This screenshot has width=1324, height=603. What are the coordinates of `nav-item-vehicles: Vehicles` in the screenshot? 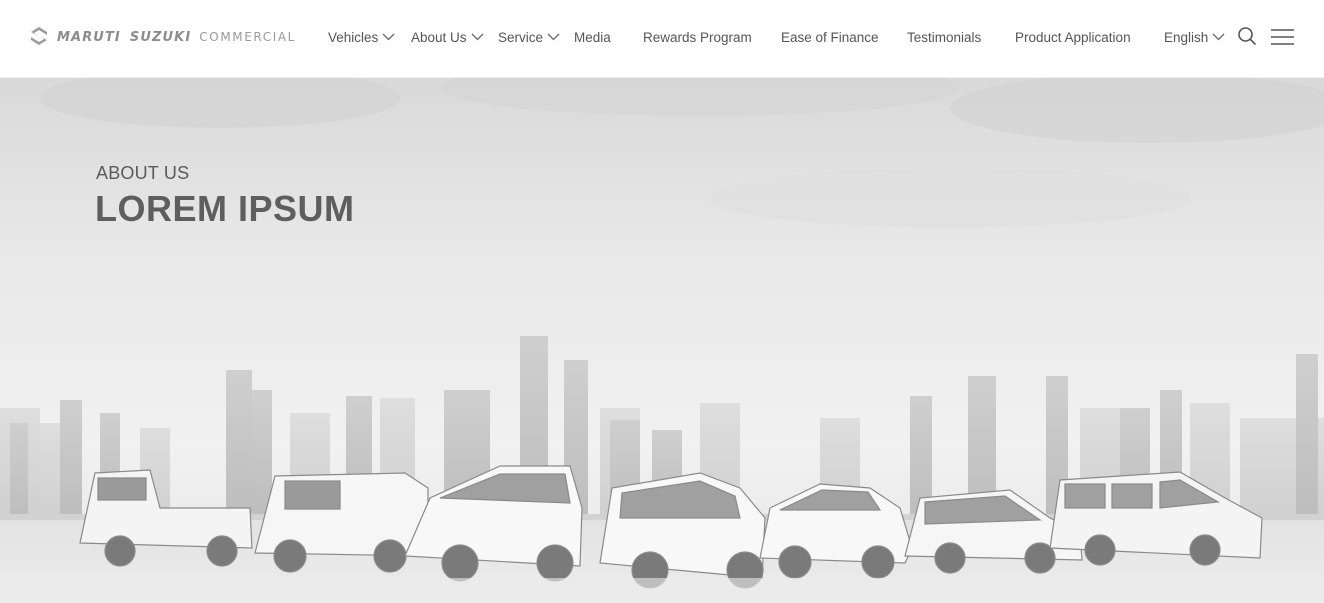 It's located at (361, 37).